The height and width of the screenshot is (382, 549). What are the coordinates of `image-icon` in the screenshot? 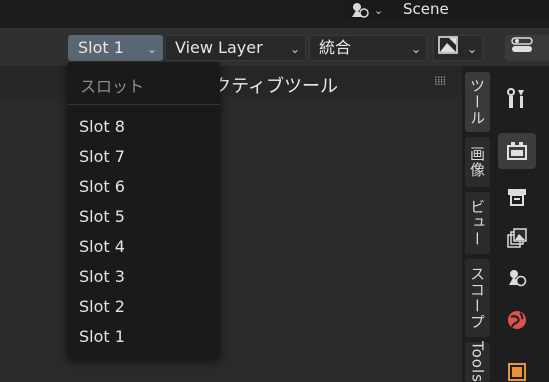 It's located at (448, 48).